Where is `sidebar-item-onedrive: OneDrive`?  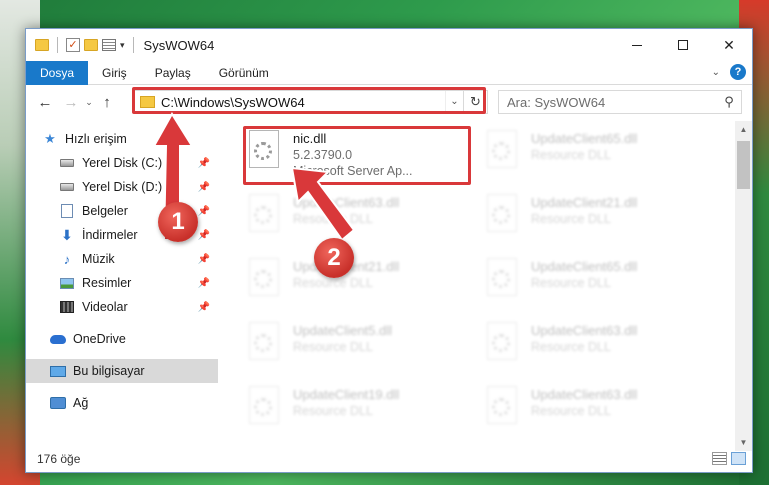 sidebar-item-onedrive: OneDrive is located at coordinates (122, 339).